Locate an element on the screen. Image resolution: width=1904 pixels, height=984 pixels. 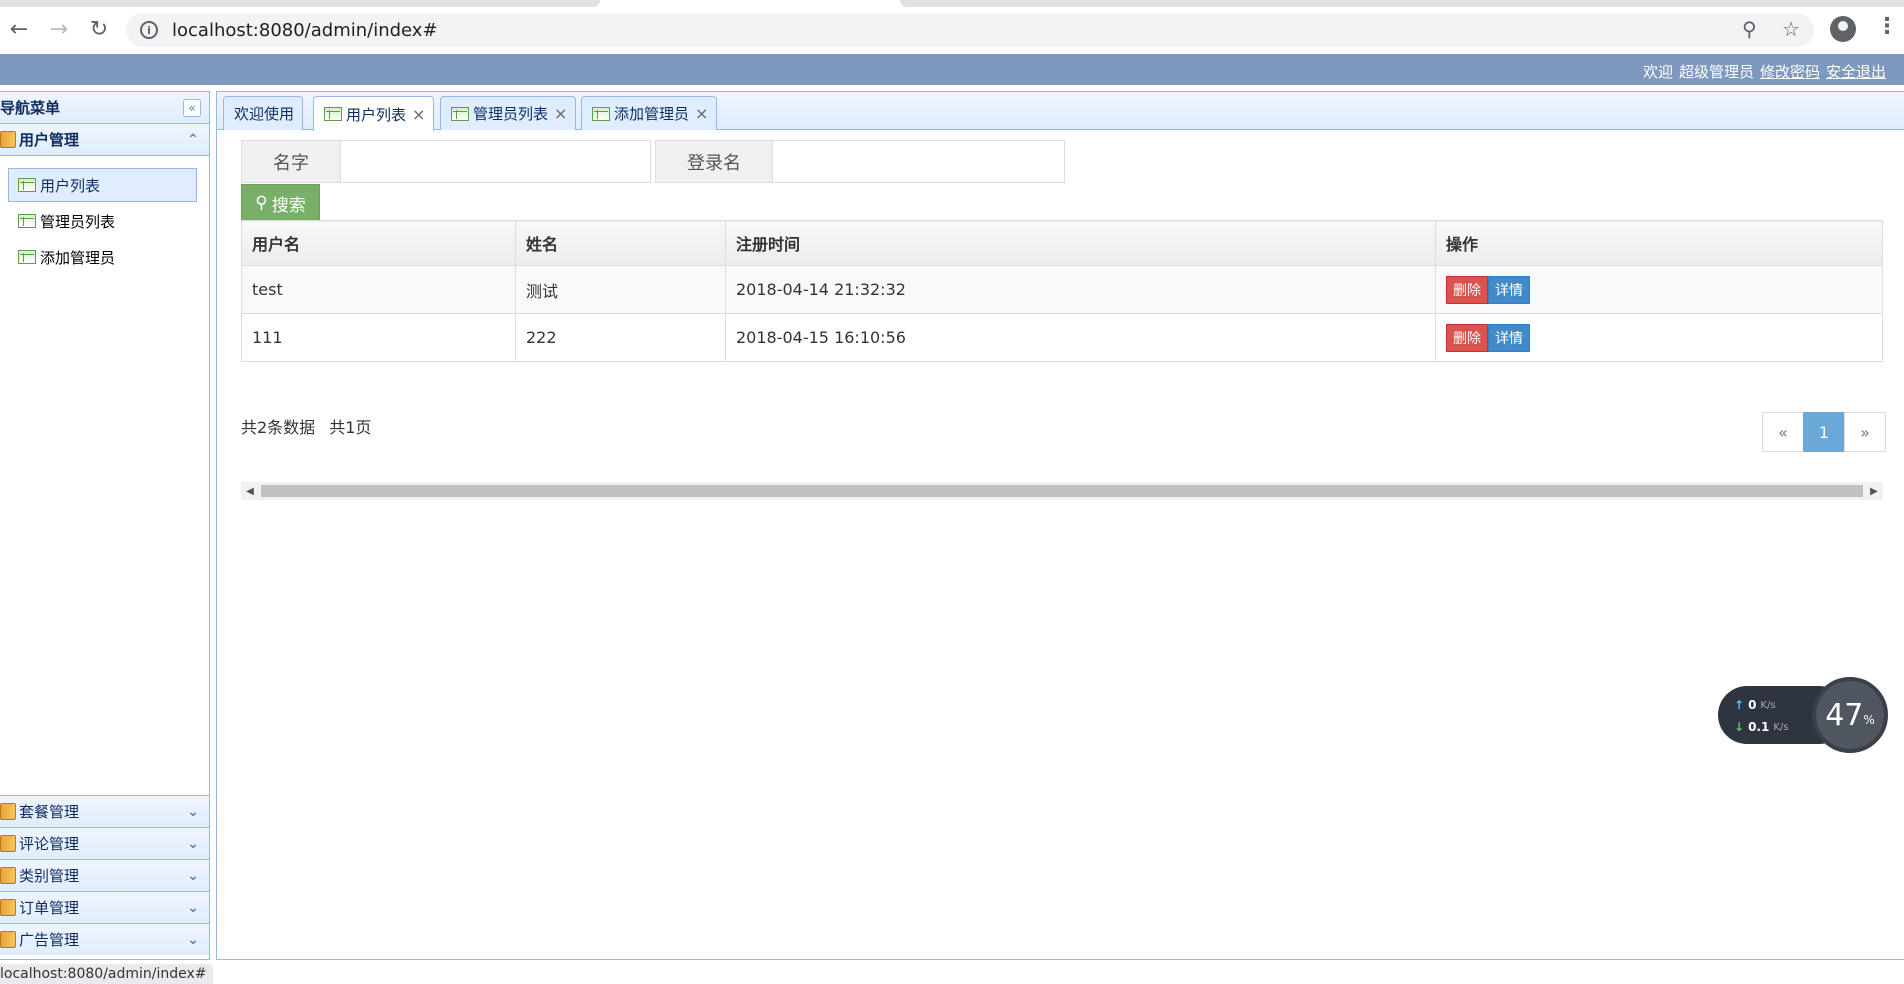
next-page-button: » is located at coordinates (1865, 432).